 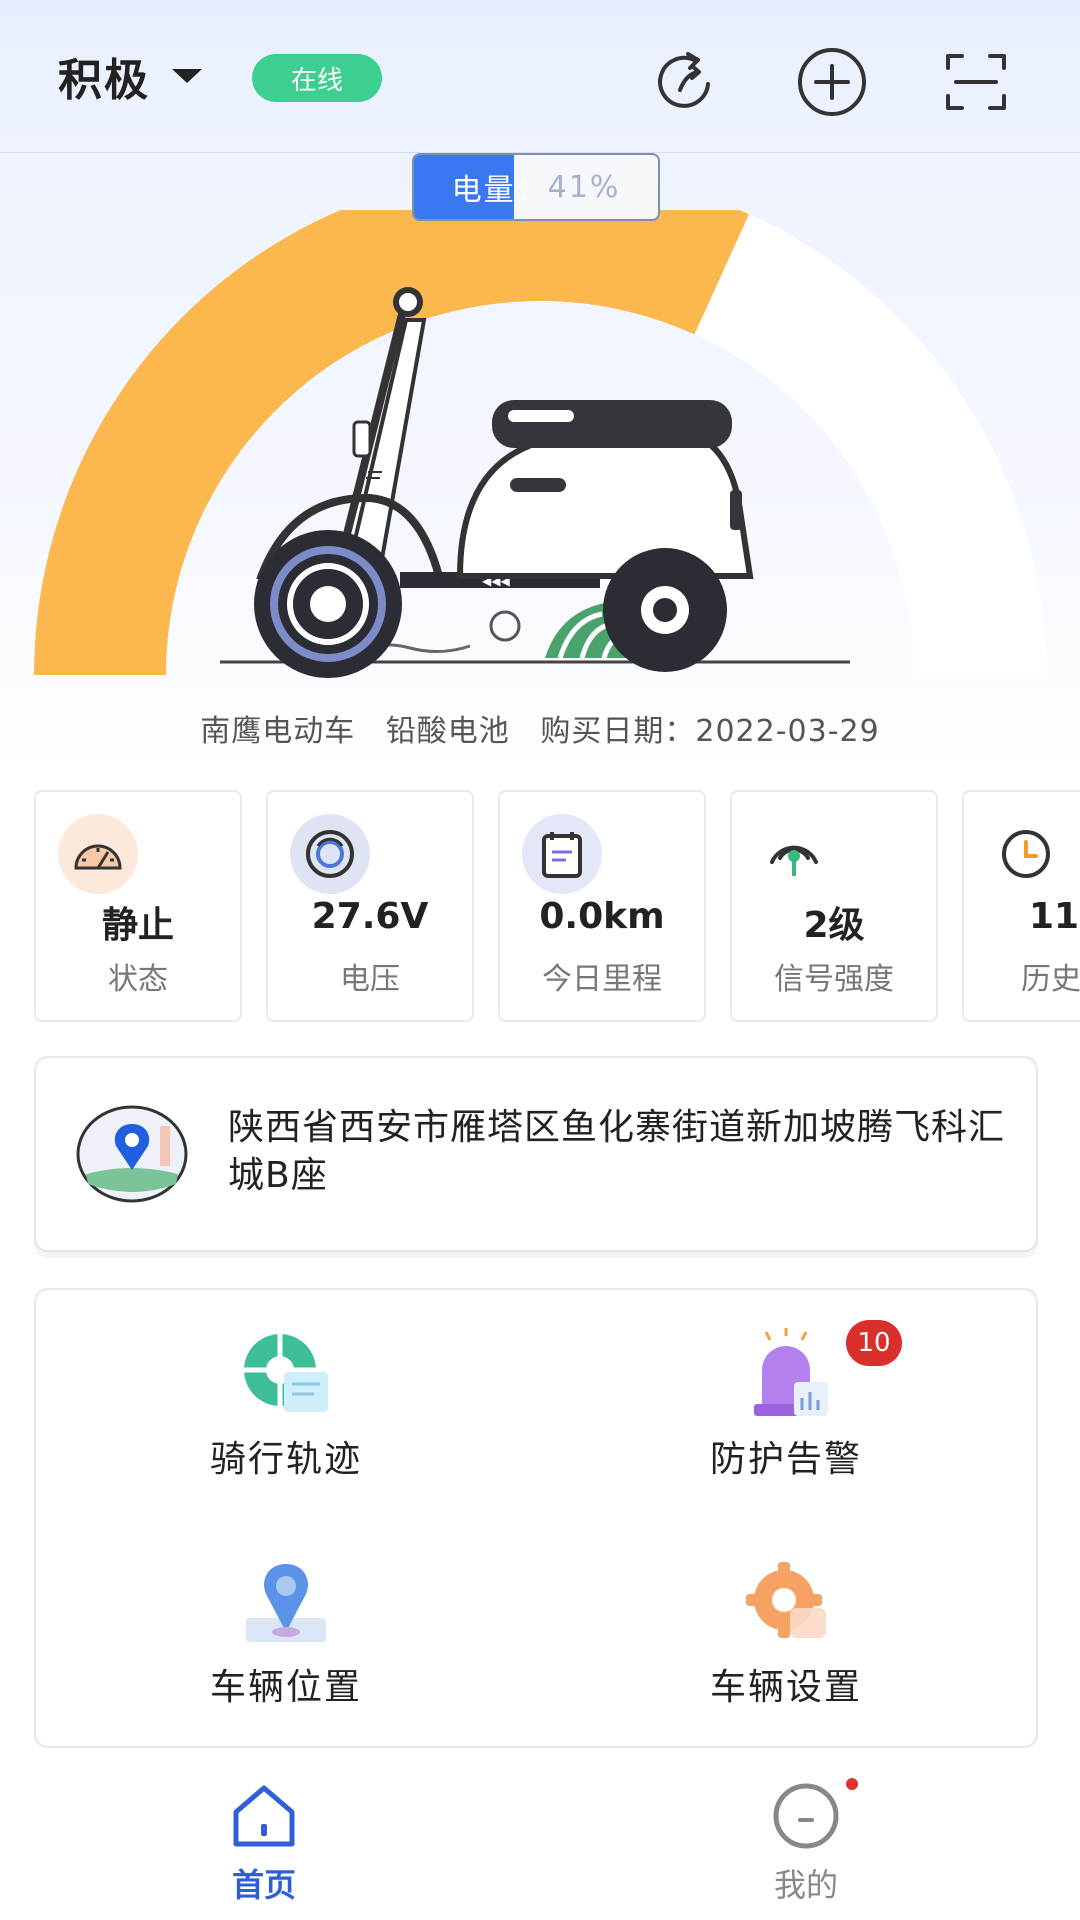 What do you see at coordinates (834, 925) in the screenshot?
I see `stat-value: 2级` at bounding box center [834, 925].